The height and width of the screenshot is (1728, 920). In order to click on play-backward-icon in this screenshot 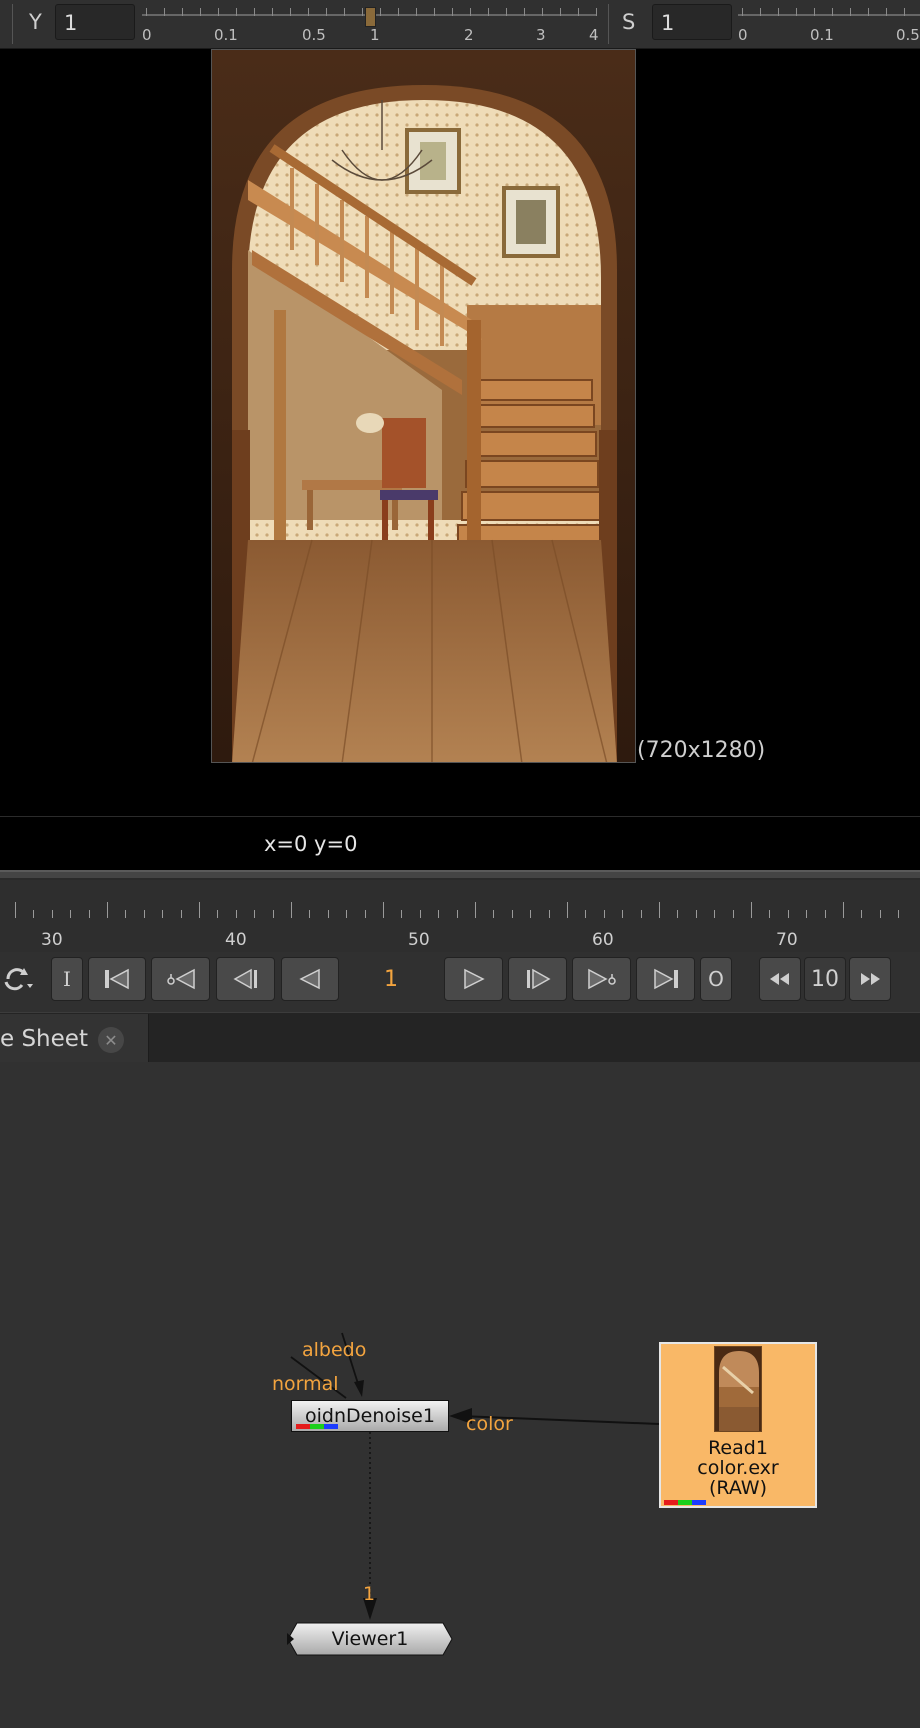, I will do `click(309, 979)`.